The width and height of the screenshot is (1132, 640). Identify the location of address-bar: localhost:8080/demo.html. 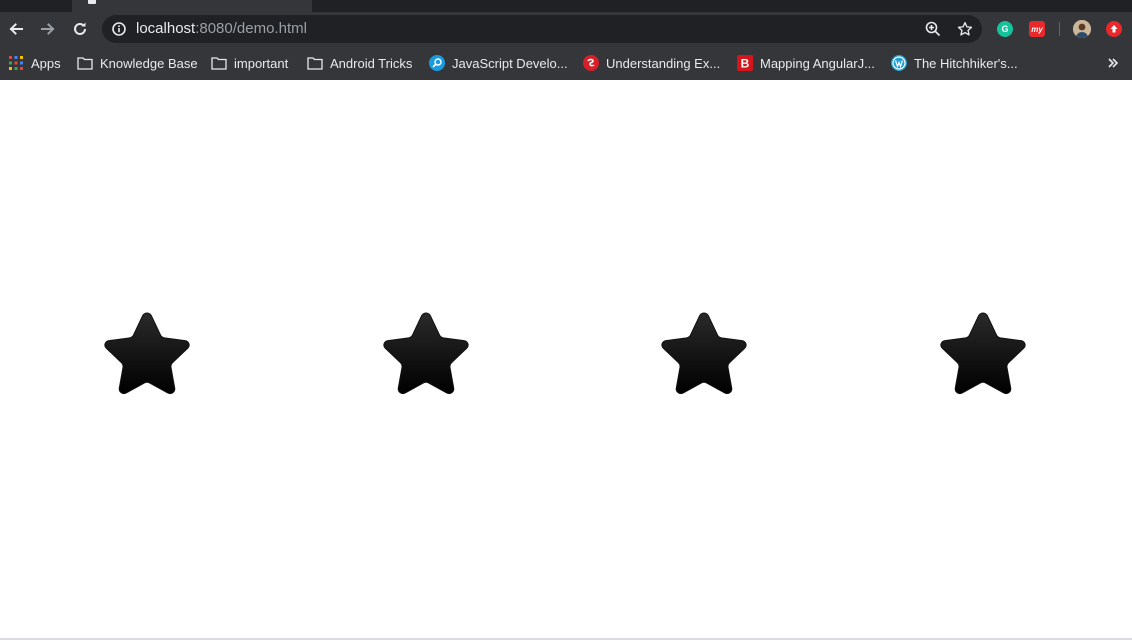
(542, 29).